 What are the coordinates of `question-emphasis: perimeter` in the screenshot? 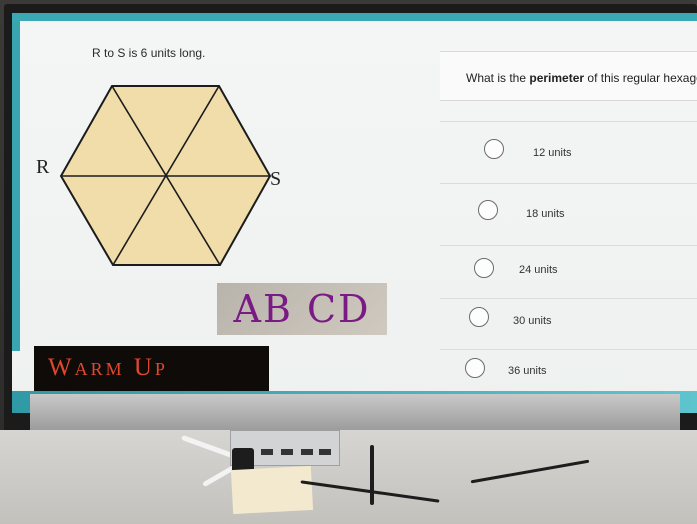 It's located at (557, 78).